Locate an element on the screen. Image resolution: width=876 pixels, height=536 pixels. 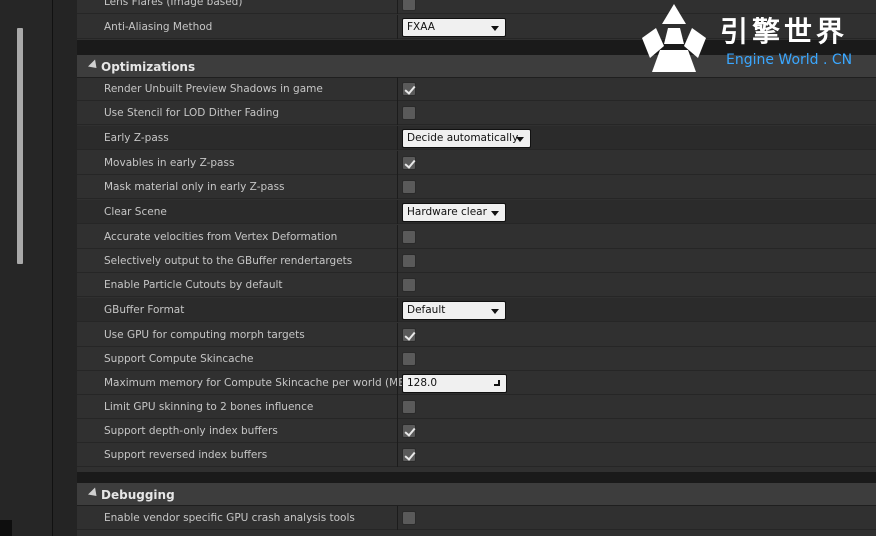
property-row: Support Compute Skincache is located at coordinates (476, 359).